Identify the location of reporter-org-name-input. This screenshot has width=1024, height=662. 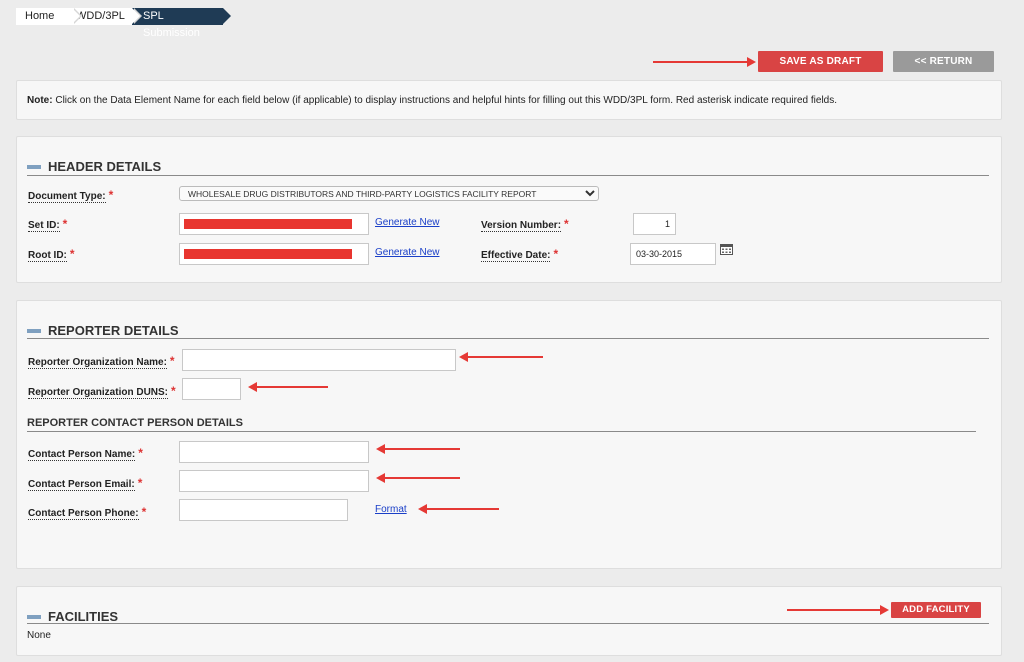
(319, 360).